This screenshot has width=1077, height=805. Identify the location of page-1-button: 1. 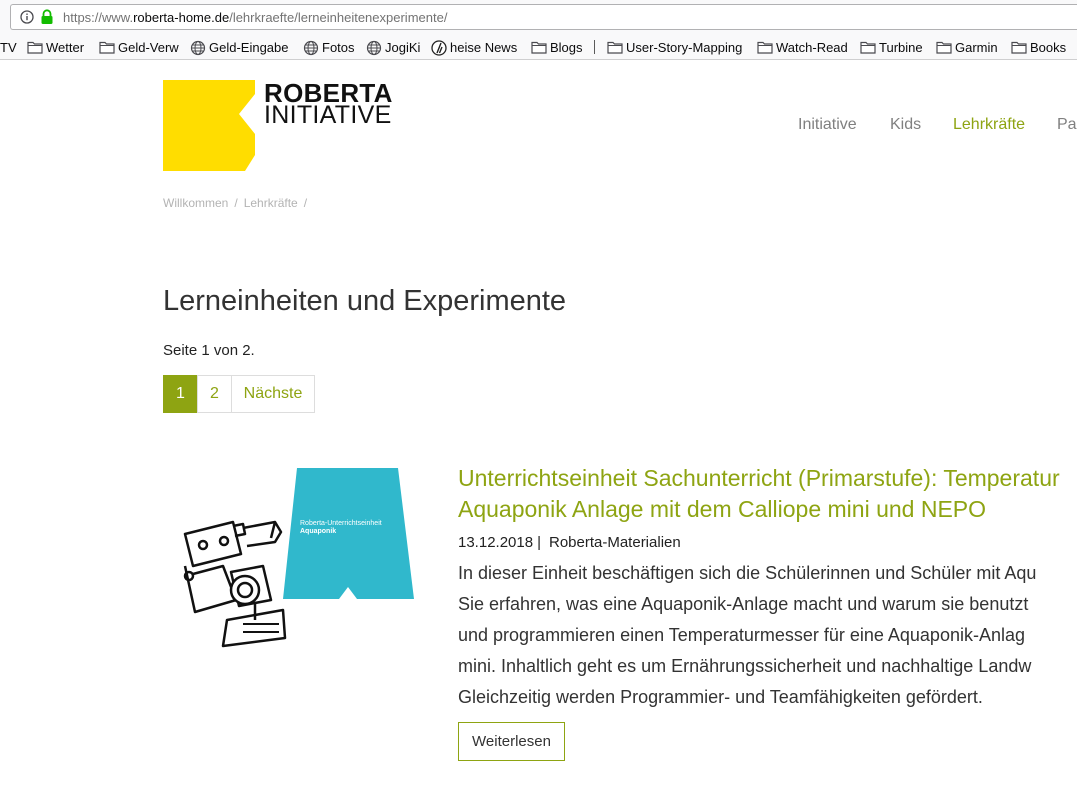
(180, 394).